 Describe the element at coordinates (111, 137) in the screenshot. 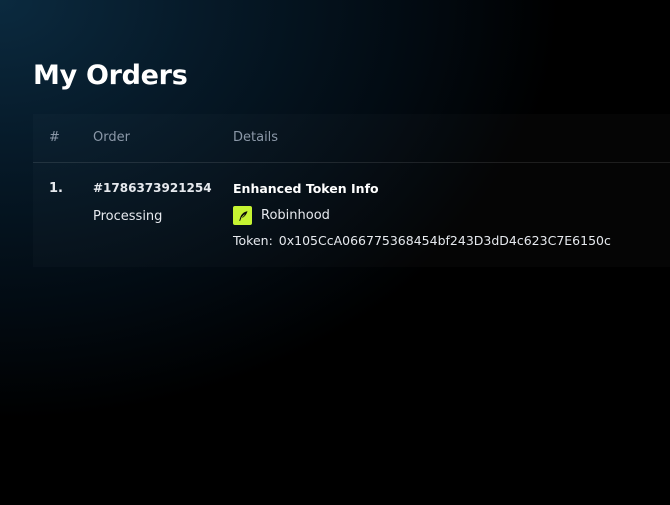

I see `column-header-order: Order` at that location.